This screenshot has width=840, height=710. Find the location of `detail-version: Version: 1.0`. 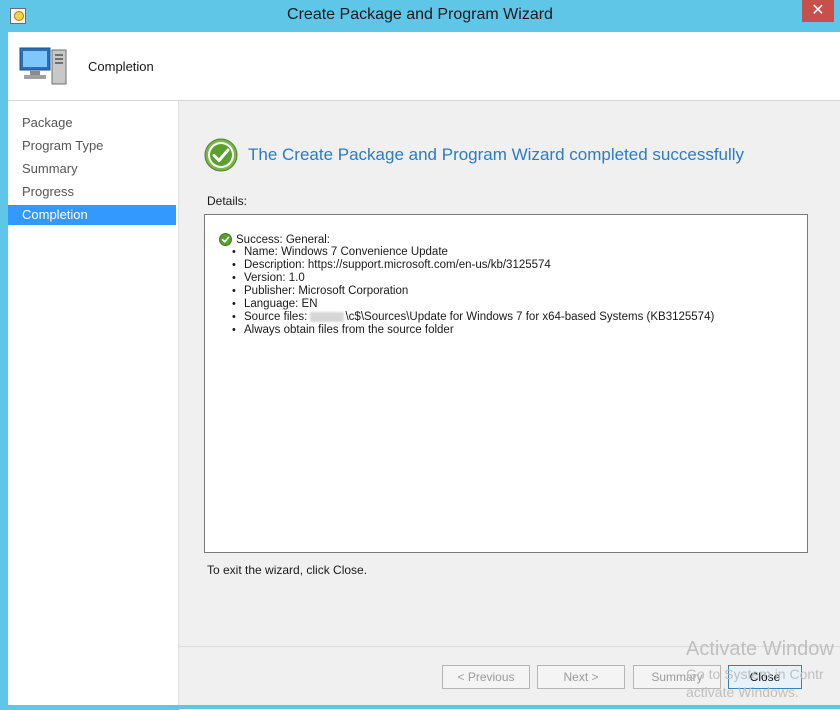

detail-version: Version: 1.0 is located at coordinates (473, 278).